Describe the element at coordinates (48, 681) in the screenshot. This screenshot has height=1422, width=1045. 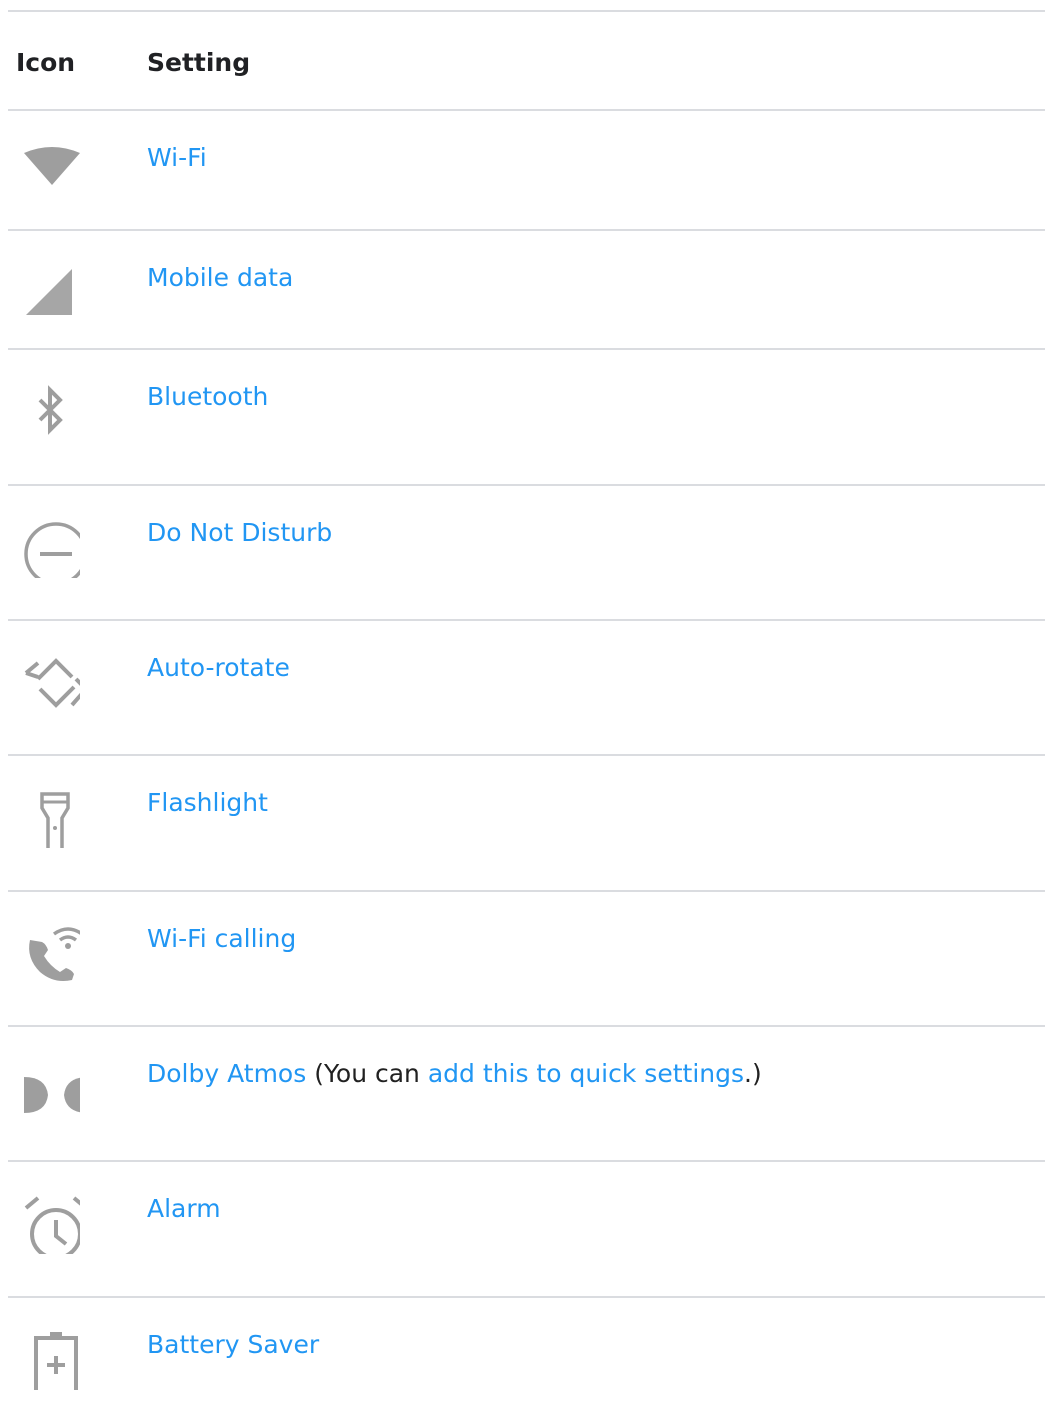
I see `auto-rotate-icon` at that location.